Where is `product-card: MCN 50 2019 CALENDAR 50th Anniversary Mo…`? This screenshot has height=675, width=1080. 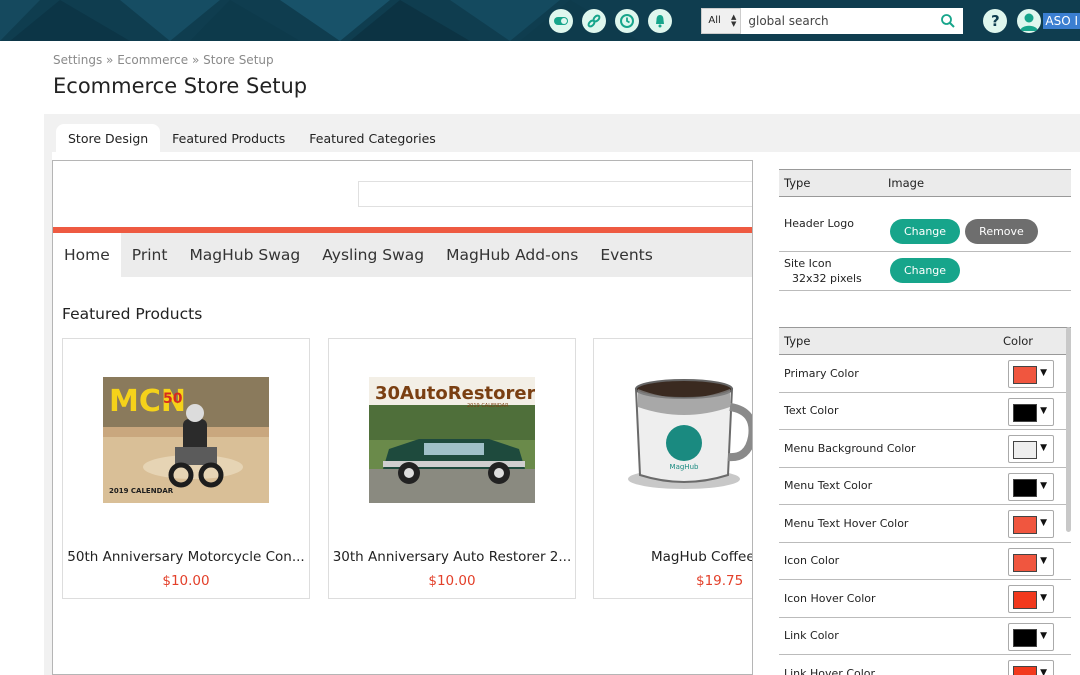
product-card: MCN 50 2019 CALENDAR 50th Anniversary Mo… is located at coordinates (186, 468).